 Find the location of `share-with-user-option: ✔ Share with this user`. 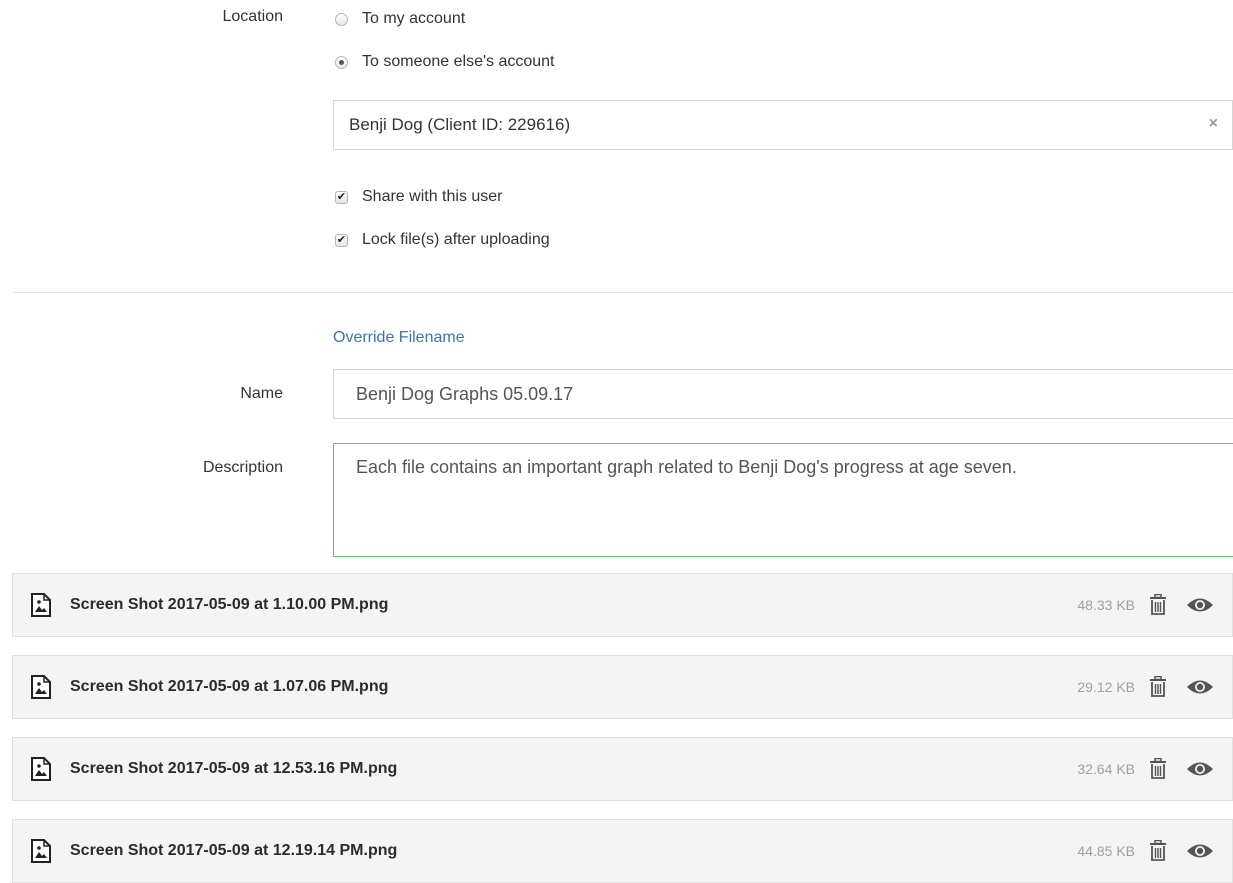

share-with-user-option: ✔ Share with this user is located at coordinates (418, 197).